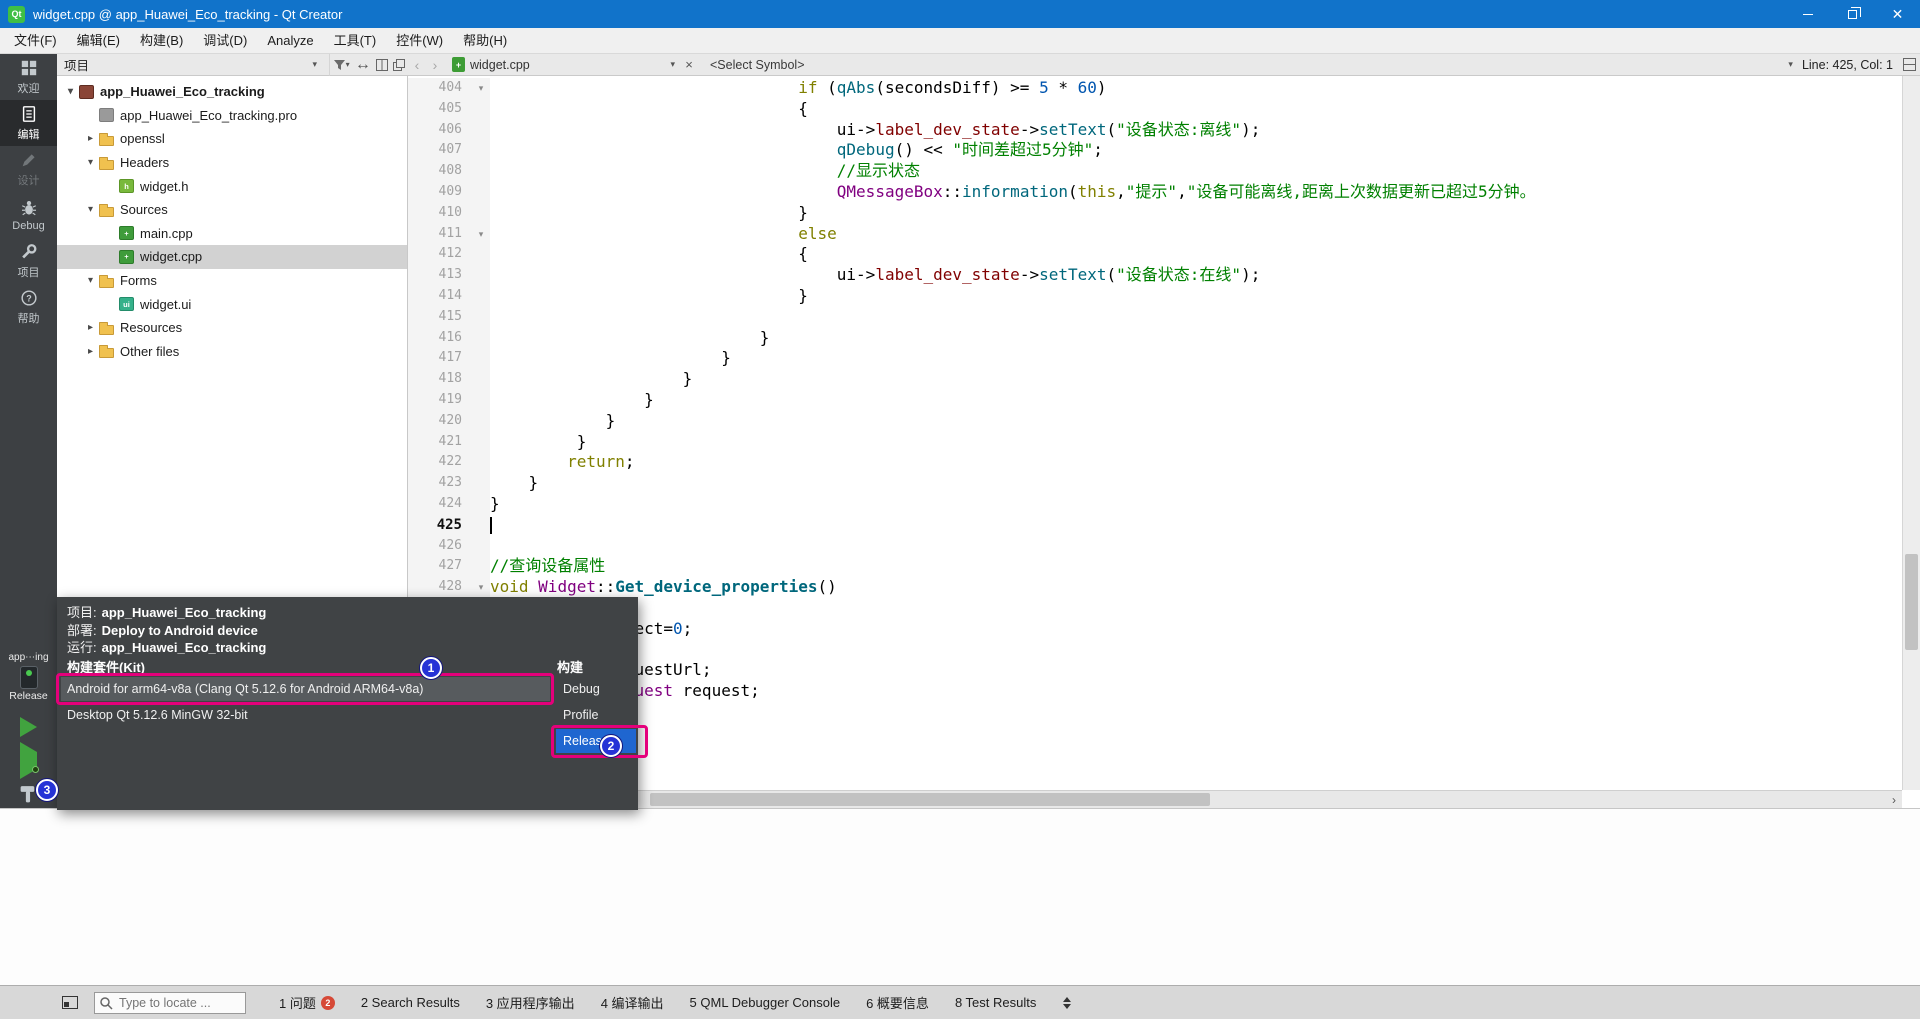 The height and width of the screenshot is (1019, 1920). What do you see at coordinates (547, 566) in the screenshot?
I see `code-text: //查询设备属性` at bounding box center [547, 566].